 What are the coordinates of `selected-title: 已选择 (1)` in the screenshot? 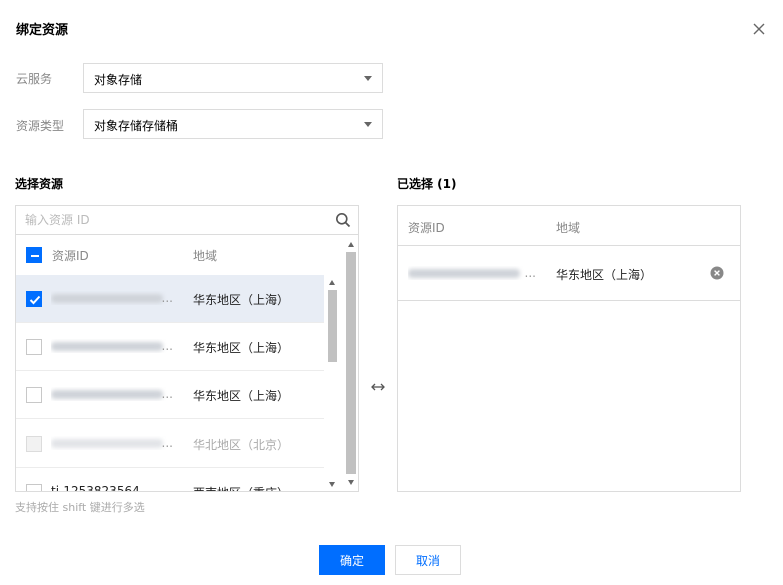 It's located at (427, 184).